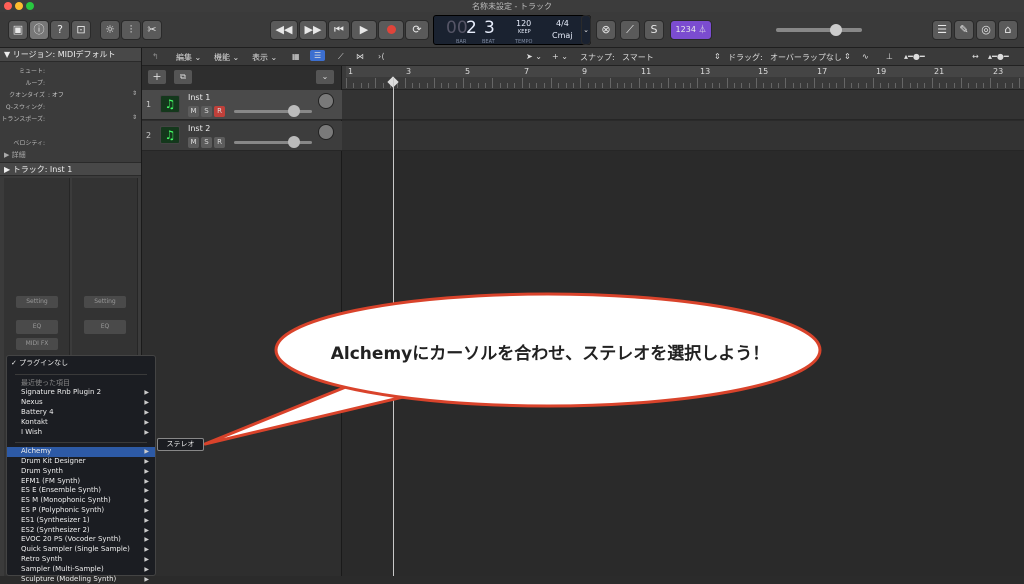 Image resolution: width=1024 pixels, height=584 pixels. Describe the element at coordinates (914, 56) in the screenshot. I see `vertical-zoom-slider: ▴━●━` at that location.